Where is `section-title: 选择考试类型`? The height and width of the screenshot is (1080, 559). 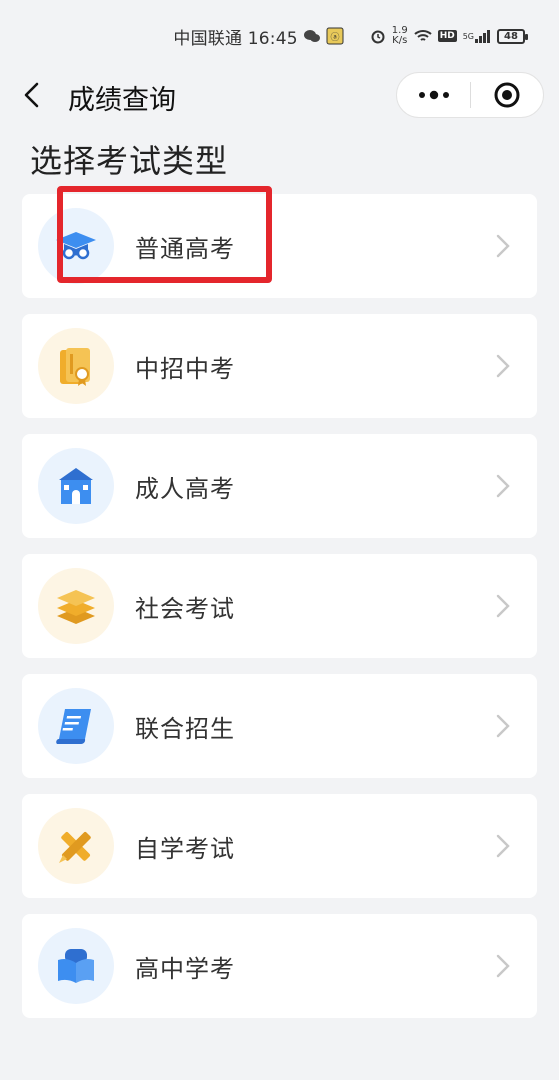 section-title: 选择考试类型 is located at coordinates (129, 161).